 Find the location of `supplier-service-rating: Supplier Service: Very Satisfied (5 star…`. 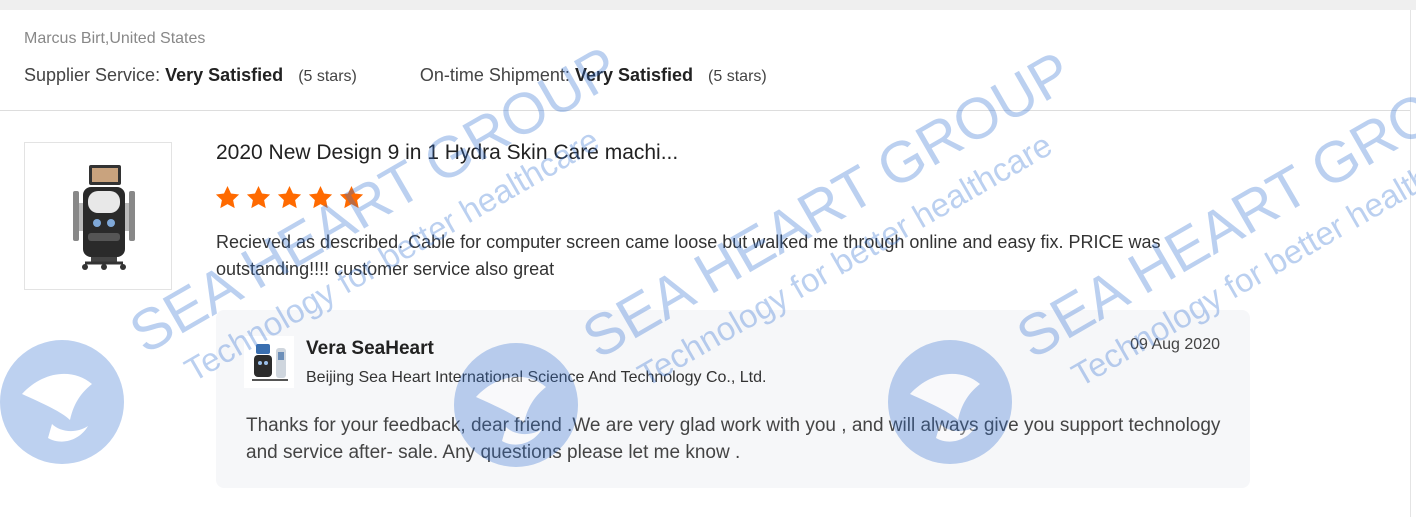

supplier-service-rating: Supplier Service: Very Satisfied (5 star… is located at coordinates (190, 75).